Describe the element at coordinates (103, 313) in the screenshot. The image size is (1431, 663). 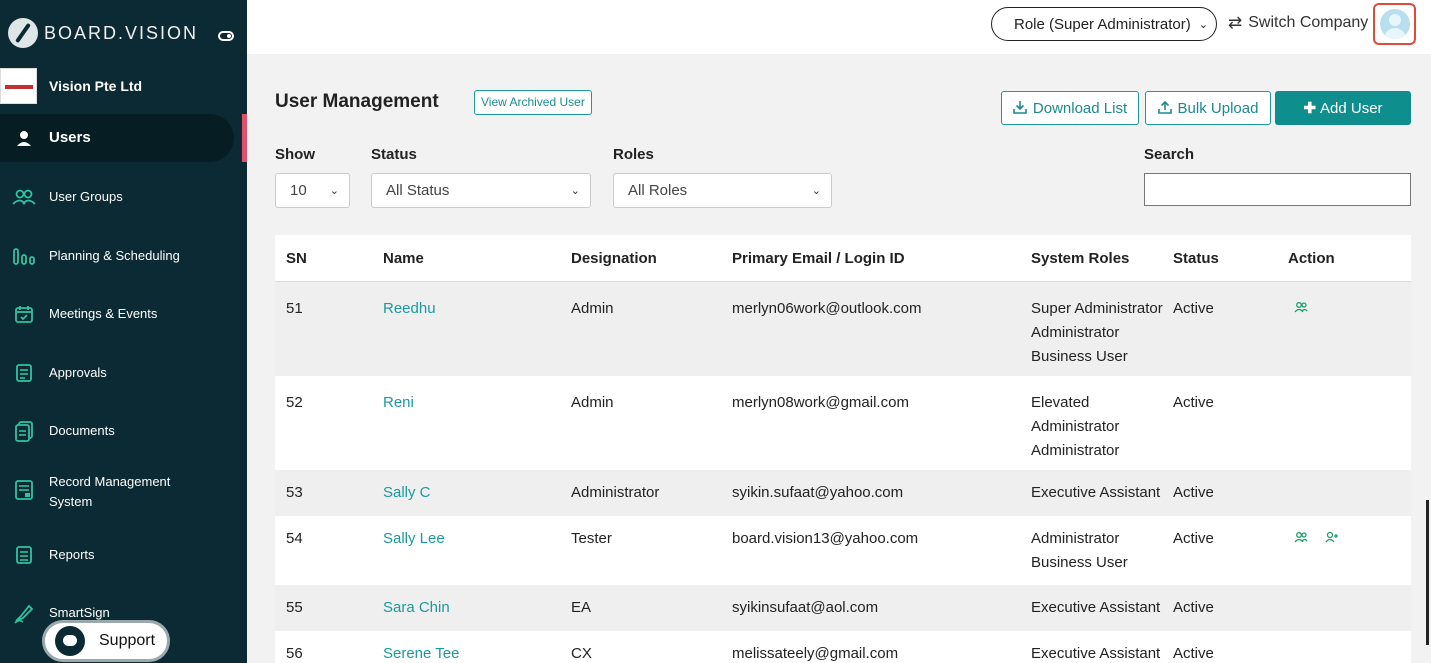
I see `sidebar-item-label: Meetings & Events` at that location.